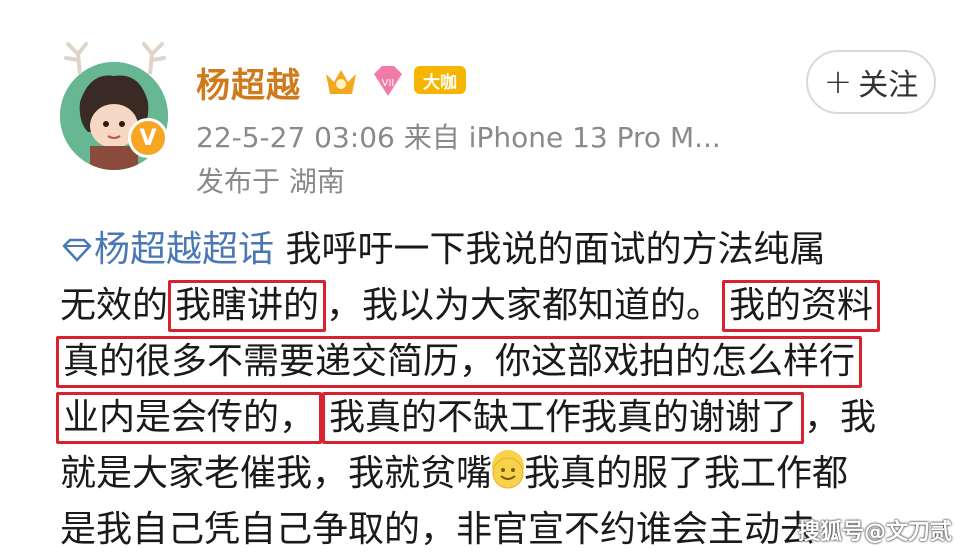 The image size is (966, 558). Describe the element at coordinates (341, 82) in the screenshot. I see `crown-badge-icon` at that location.